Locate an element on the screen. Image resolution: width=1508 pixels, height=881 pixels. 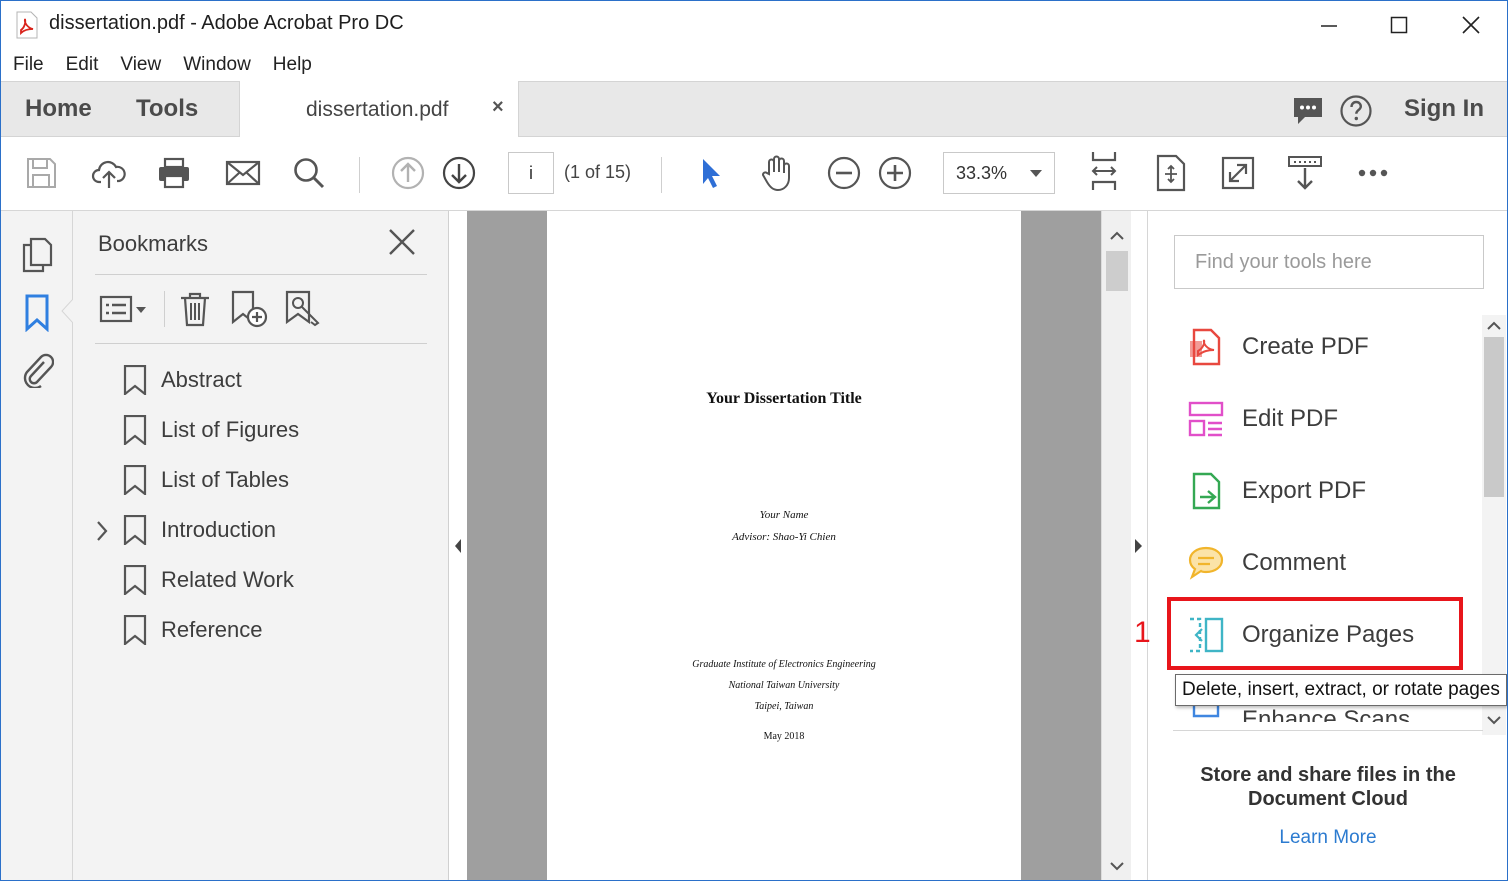
page-down-icon is located at coordinates (459, 173).